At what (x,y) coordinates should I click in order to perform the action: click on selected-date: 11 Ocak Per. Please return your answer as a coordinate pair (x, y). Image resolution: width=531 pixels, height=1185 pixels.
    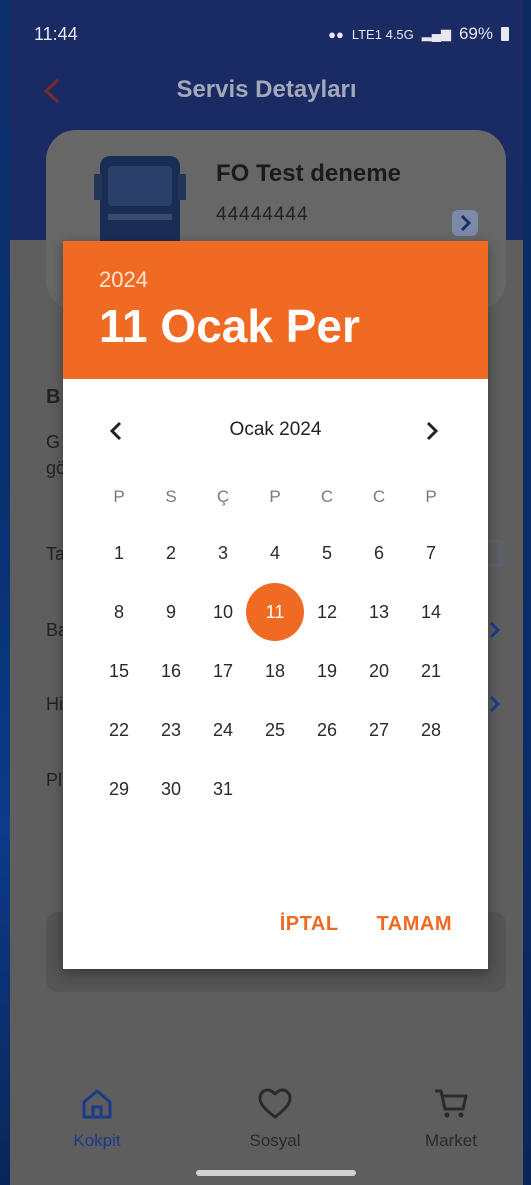
    Looking at the image, I should click on (229, 326).